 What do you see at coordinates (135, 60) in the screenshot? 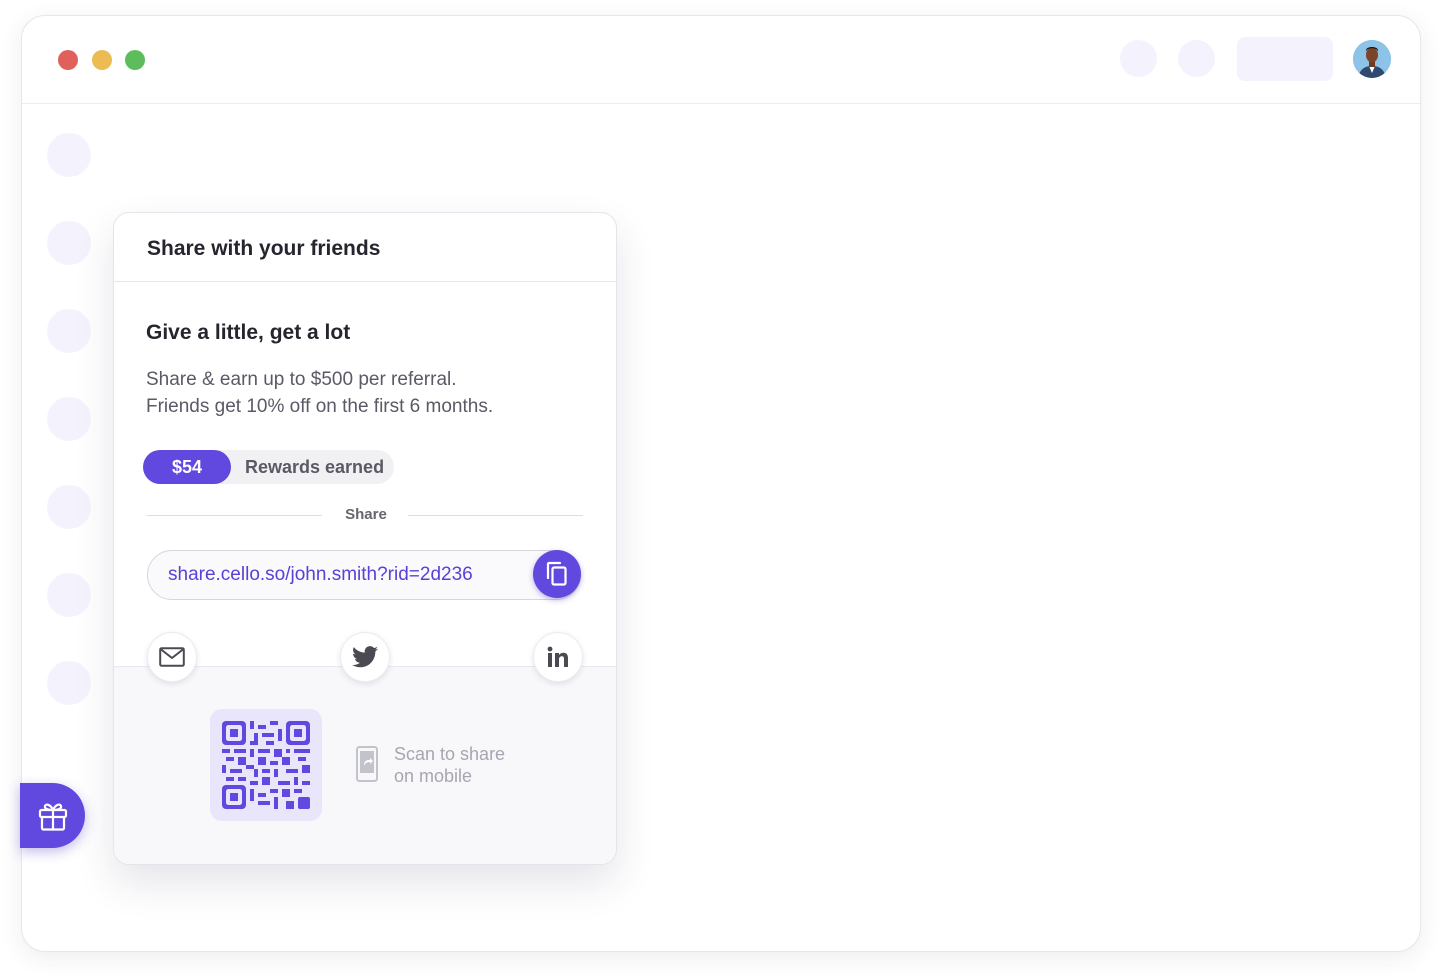
I see `maximize-window-button` at bounding box center [135, 60].